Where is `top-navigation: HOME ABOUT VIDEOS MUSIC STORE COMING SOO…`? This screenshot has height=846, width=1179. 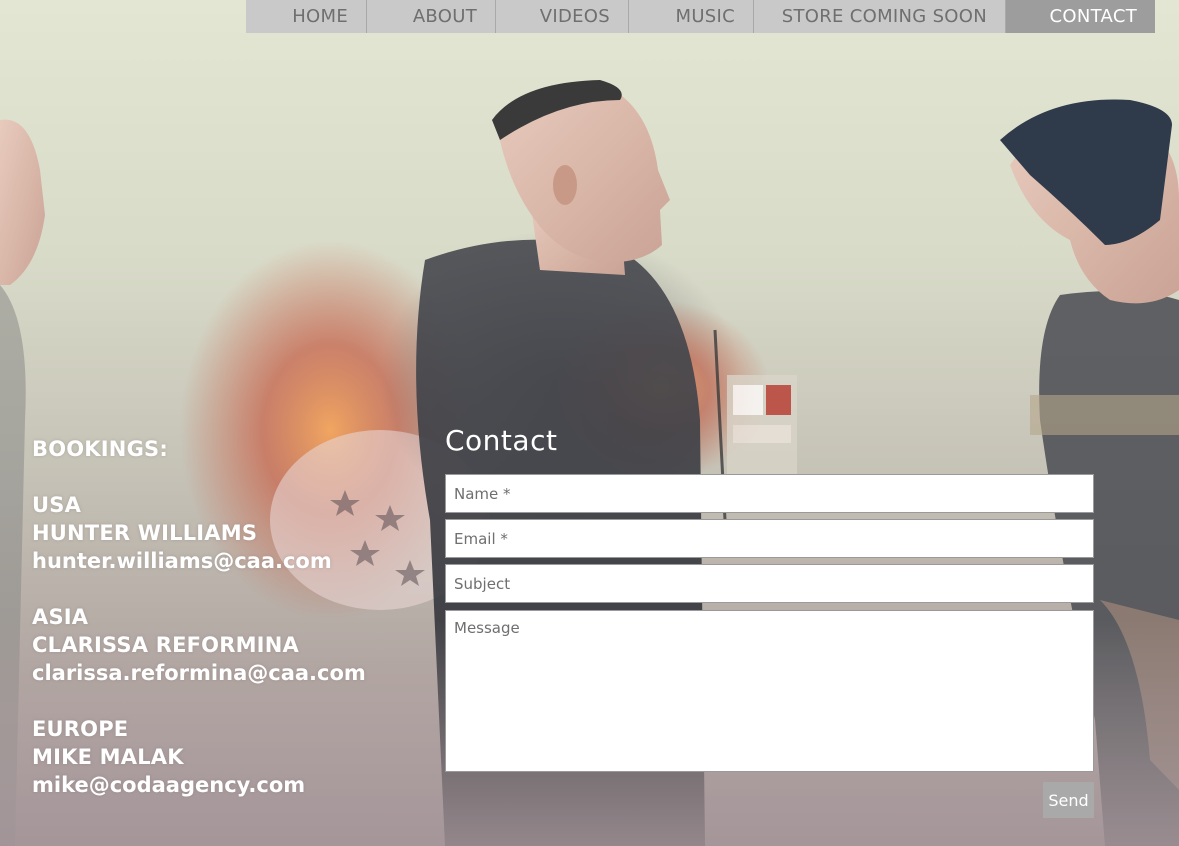 top-navigation: HOME ABOUT VIDEOS MUSIC STORE COMING SOO… is located at coordinates (700, 16).